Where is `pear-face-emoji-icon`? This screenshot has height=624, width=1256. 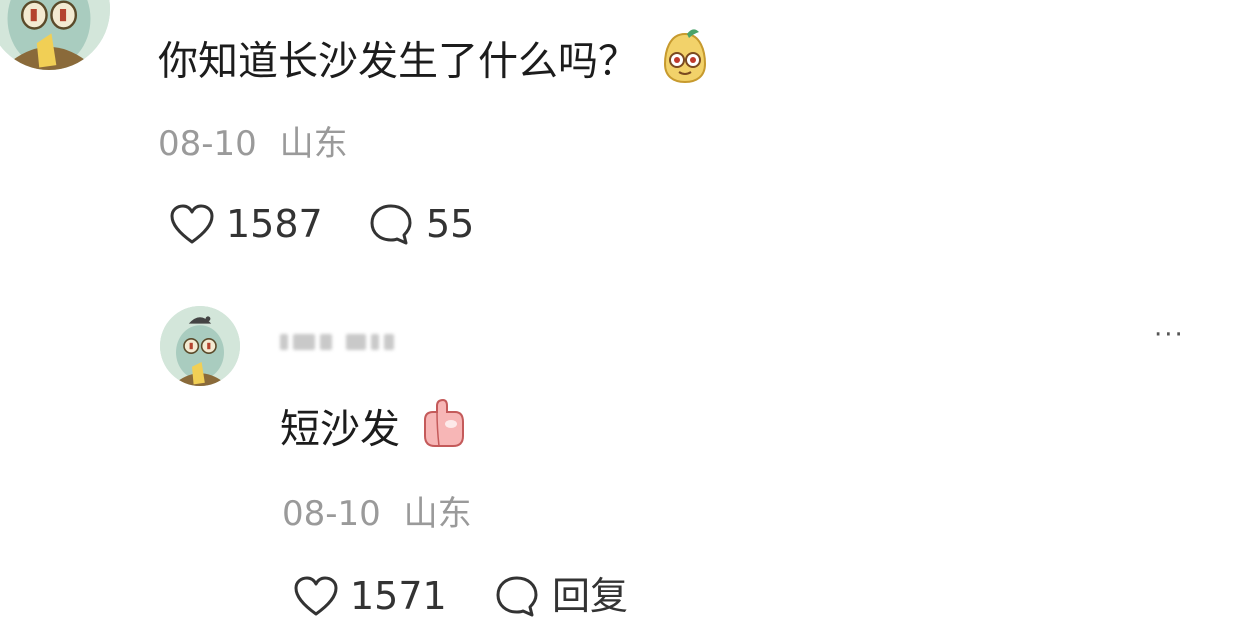
pear-face-emoji-icon is located at coordinates (685, 63).